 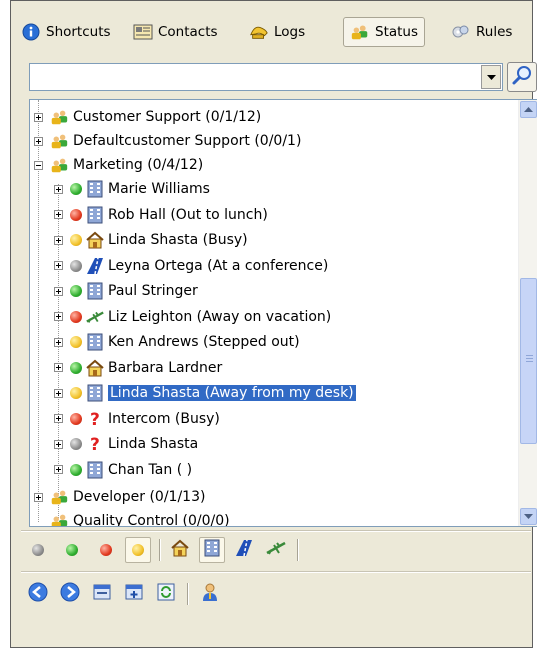 What do you see at coordinates (397, 32) in the screenshot?
I see `tab-status-label: Status` at bounding box center [397, 32].